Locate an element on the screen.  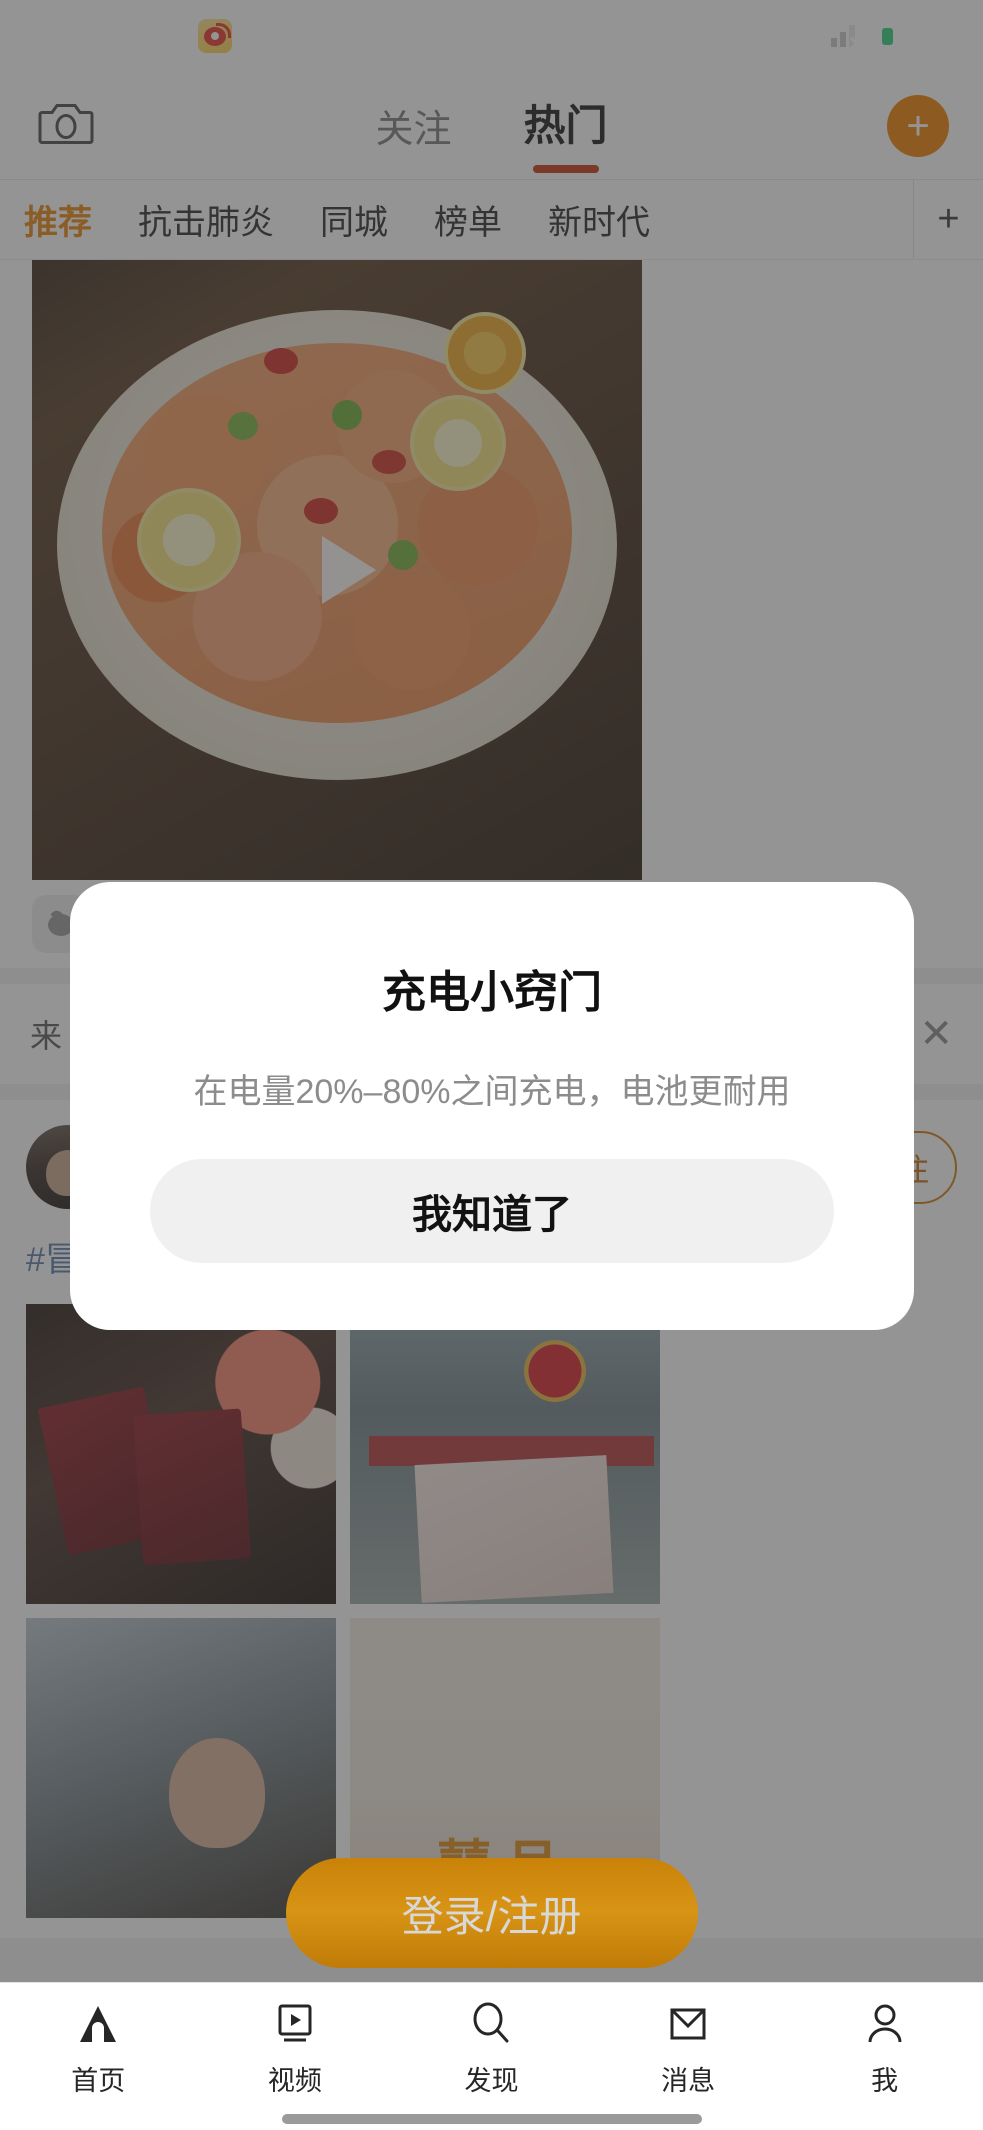
bottom-nav-label-messages: 消息 is located at coordinates (688, 2081).